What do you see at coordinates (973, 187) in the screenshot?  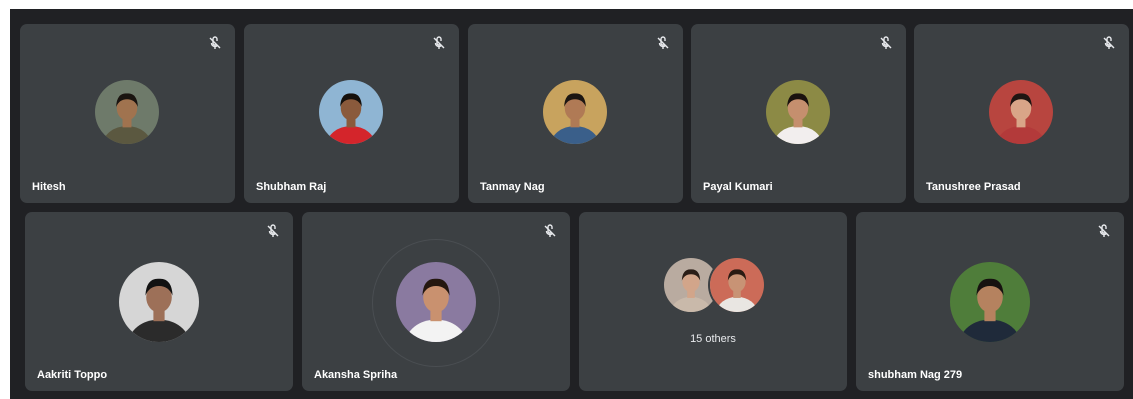 I see `participant-name: Tanushree Prasad` at bounding box center [973, 187].